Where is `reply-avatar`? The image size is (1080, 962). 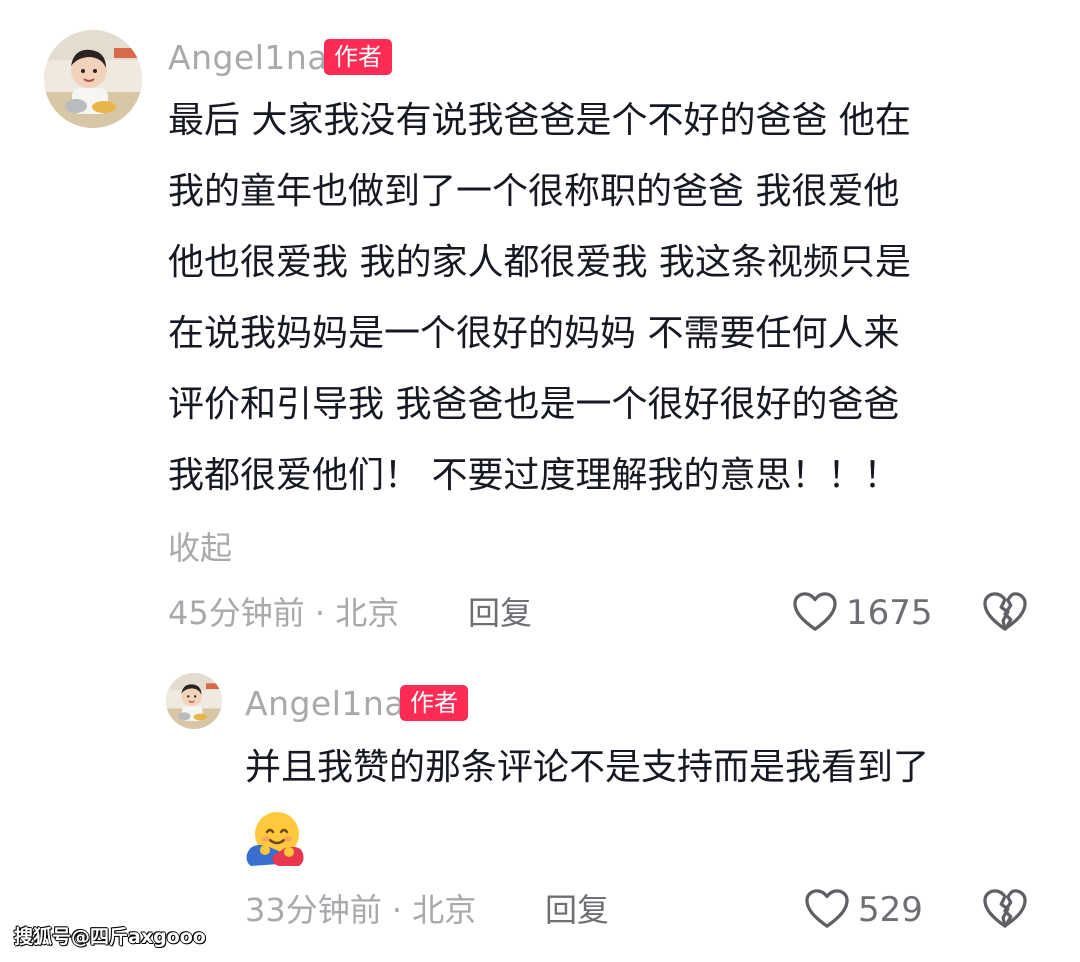
reply-avatar is located at coordinates (194, 701).